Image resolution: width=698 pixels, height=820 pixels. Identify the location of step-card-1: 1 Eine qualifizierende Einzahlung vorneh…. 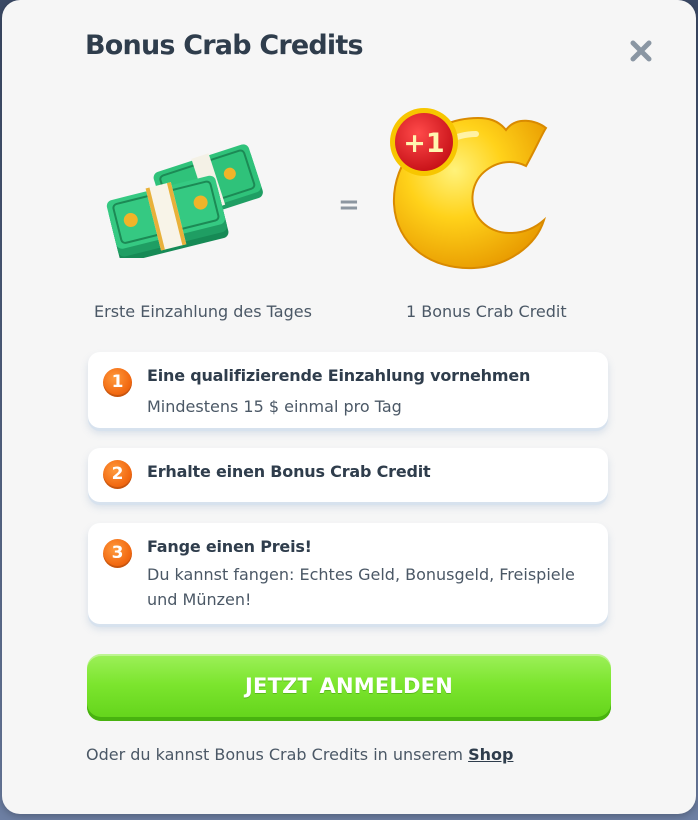
(348, 390).